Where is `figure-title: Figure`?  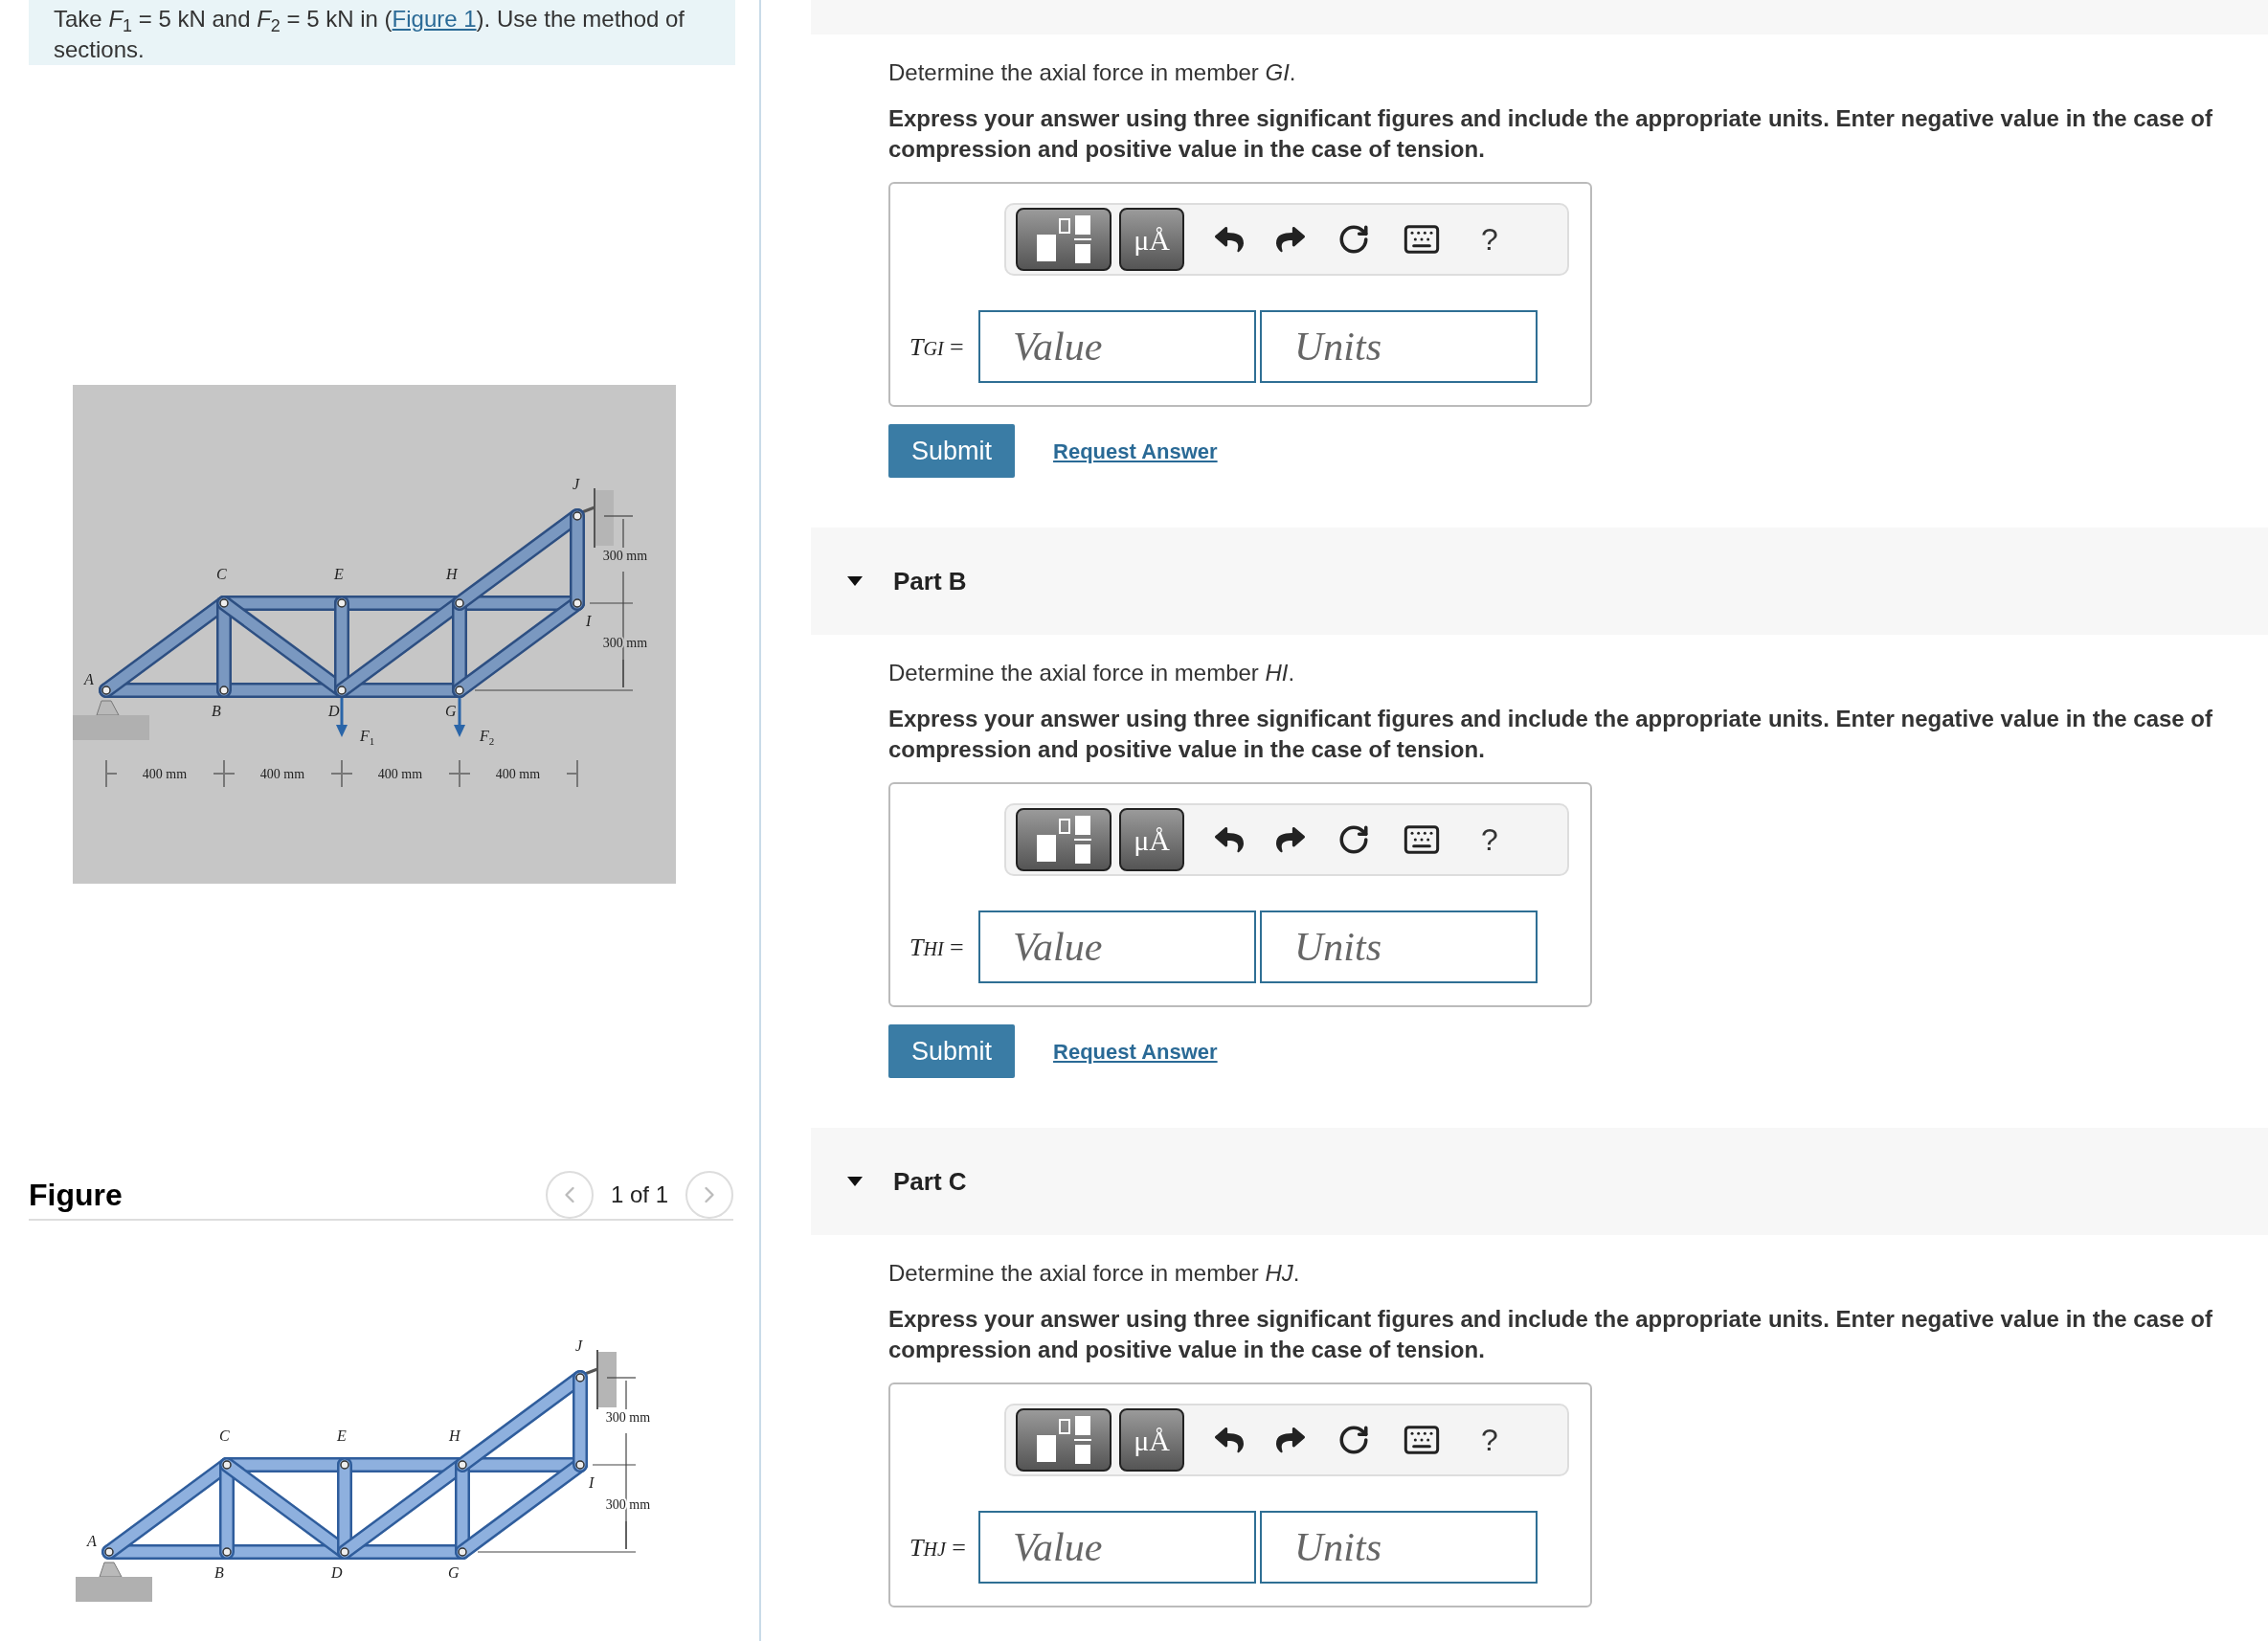
figure-title: Figure is located at coordinates (76, 1195).